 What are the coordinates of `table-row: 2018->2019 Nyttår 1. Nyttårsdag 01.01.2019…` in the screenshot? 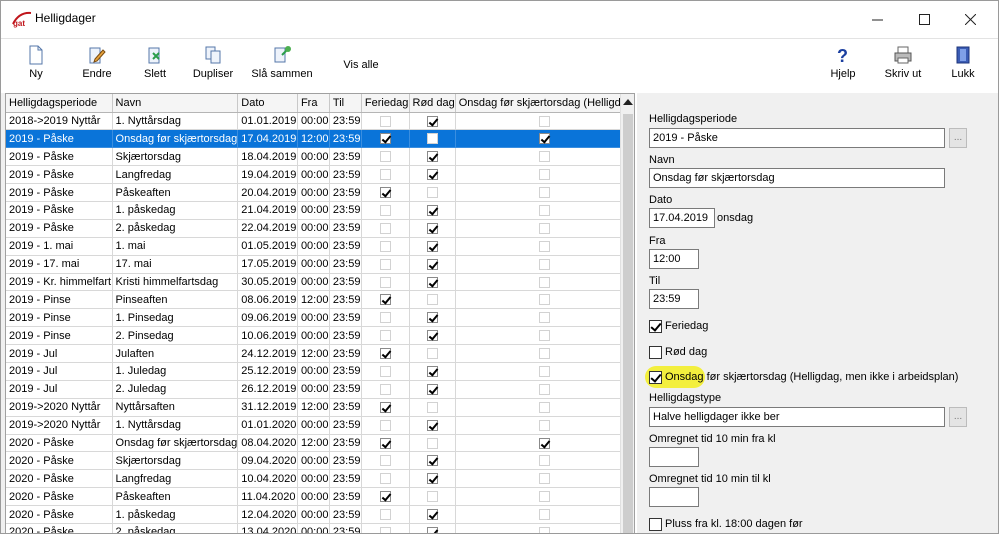 It's located at (320, 121).